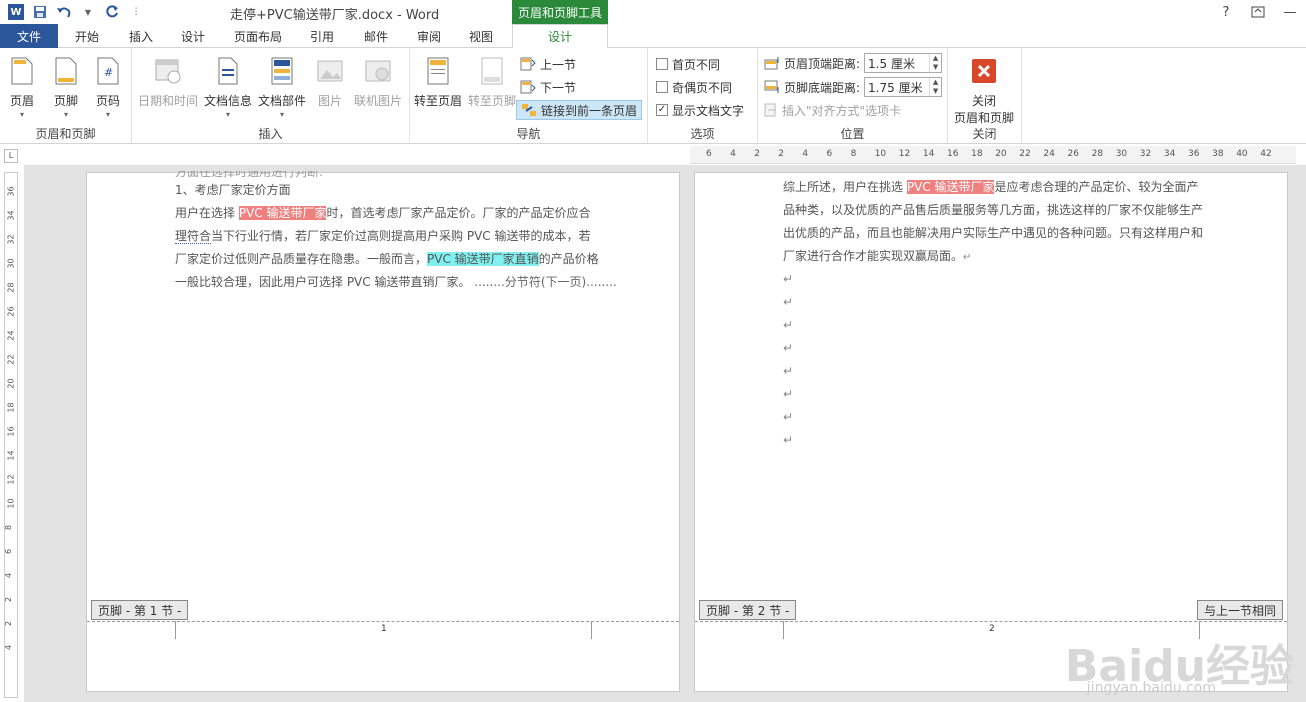 The height and width of the screenshot is (702, 1306). What do you see at coordinates (832, 110) in the screenshot?
I see `insert-alignment-tab-button: 插入"对齐方式"选项卡` at bounding box center [832, 110].